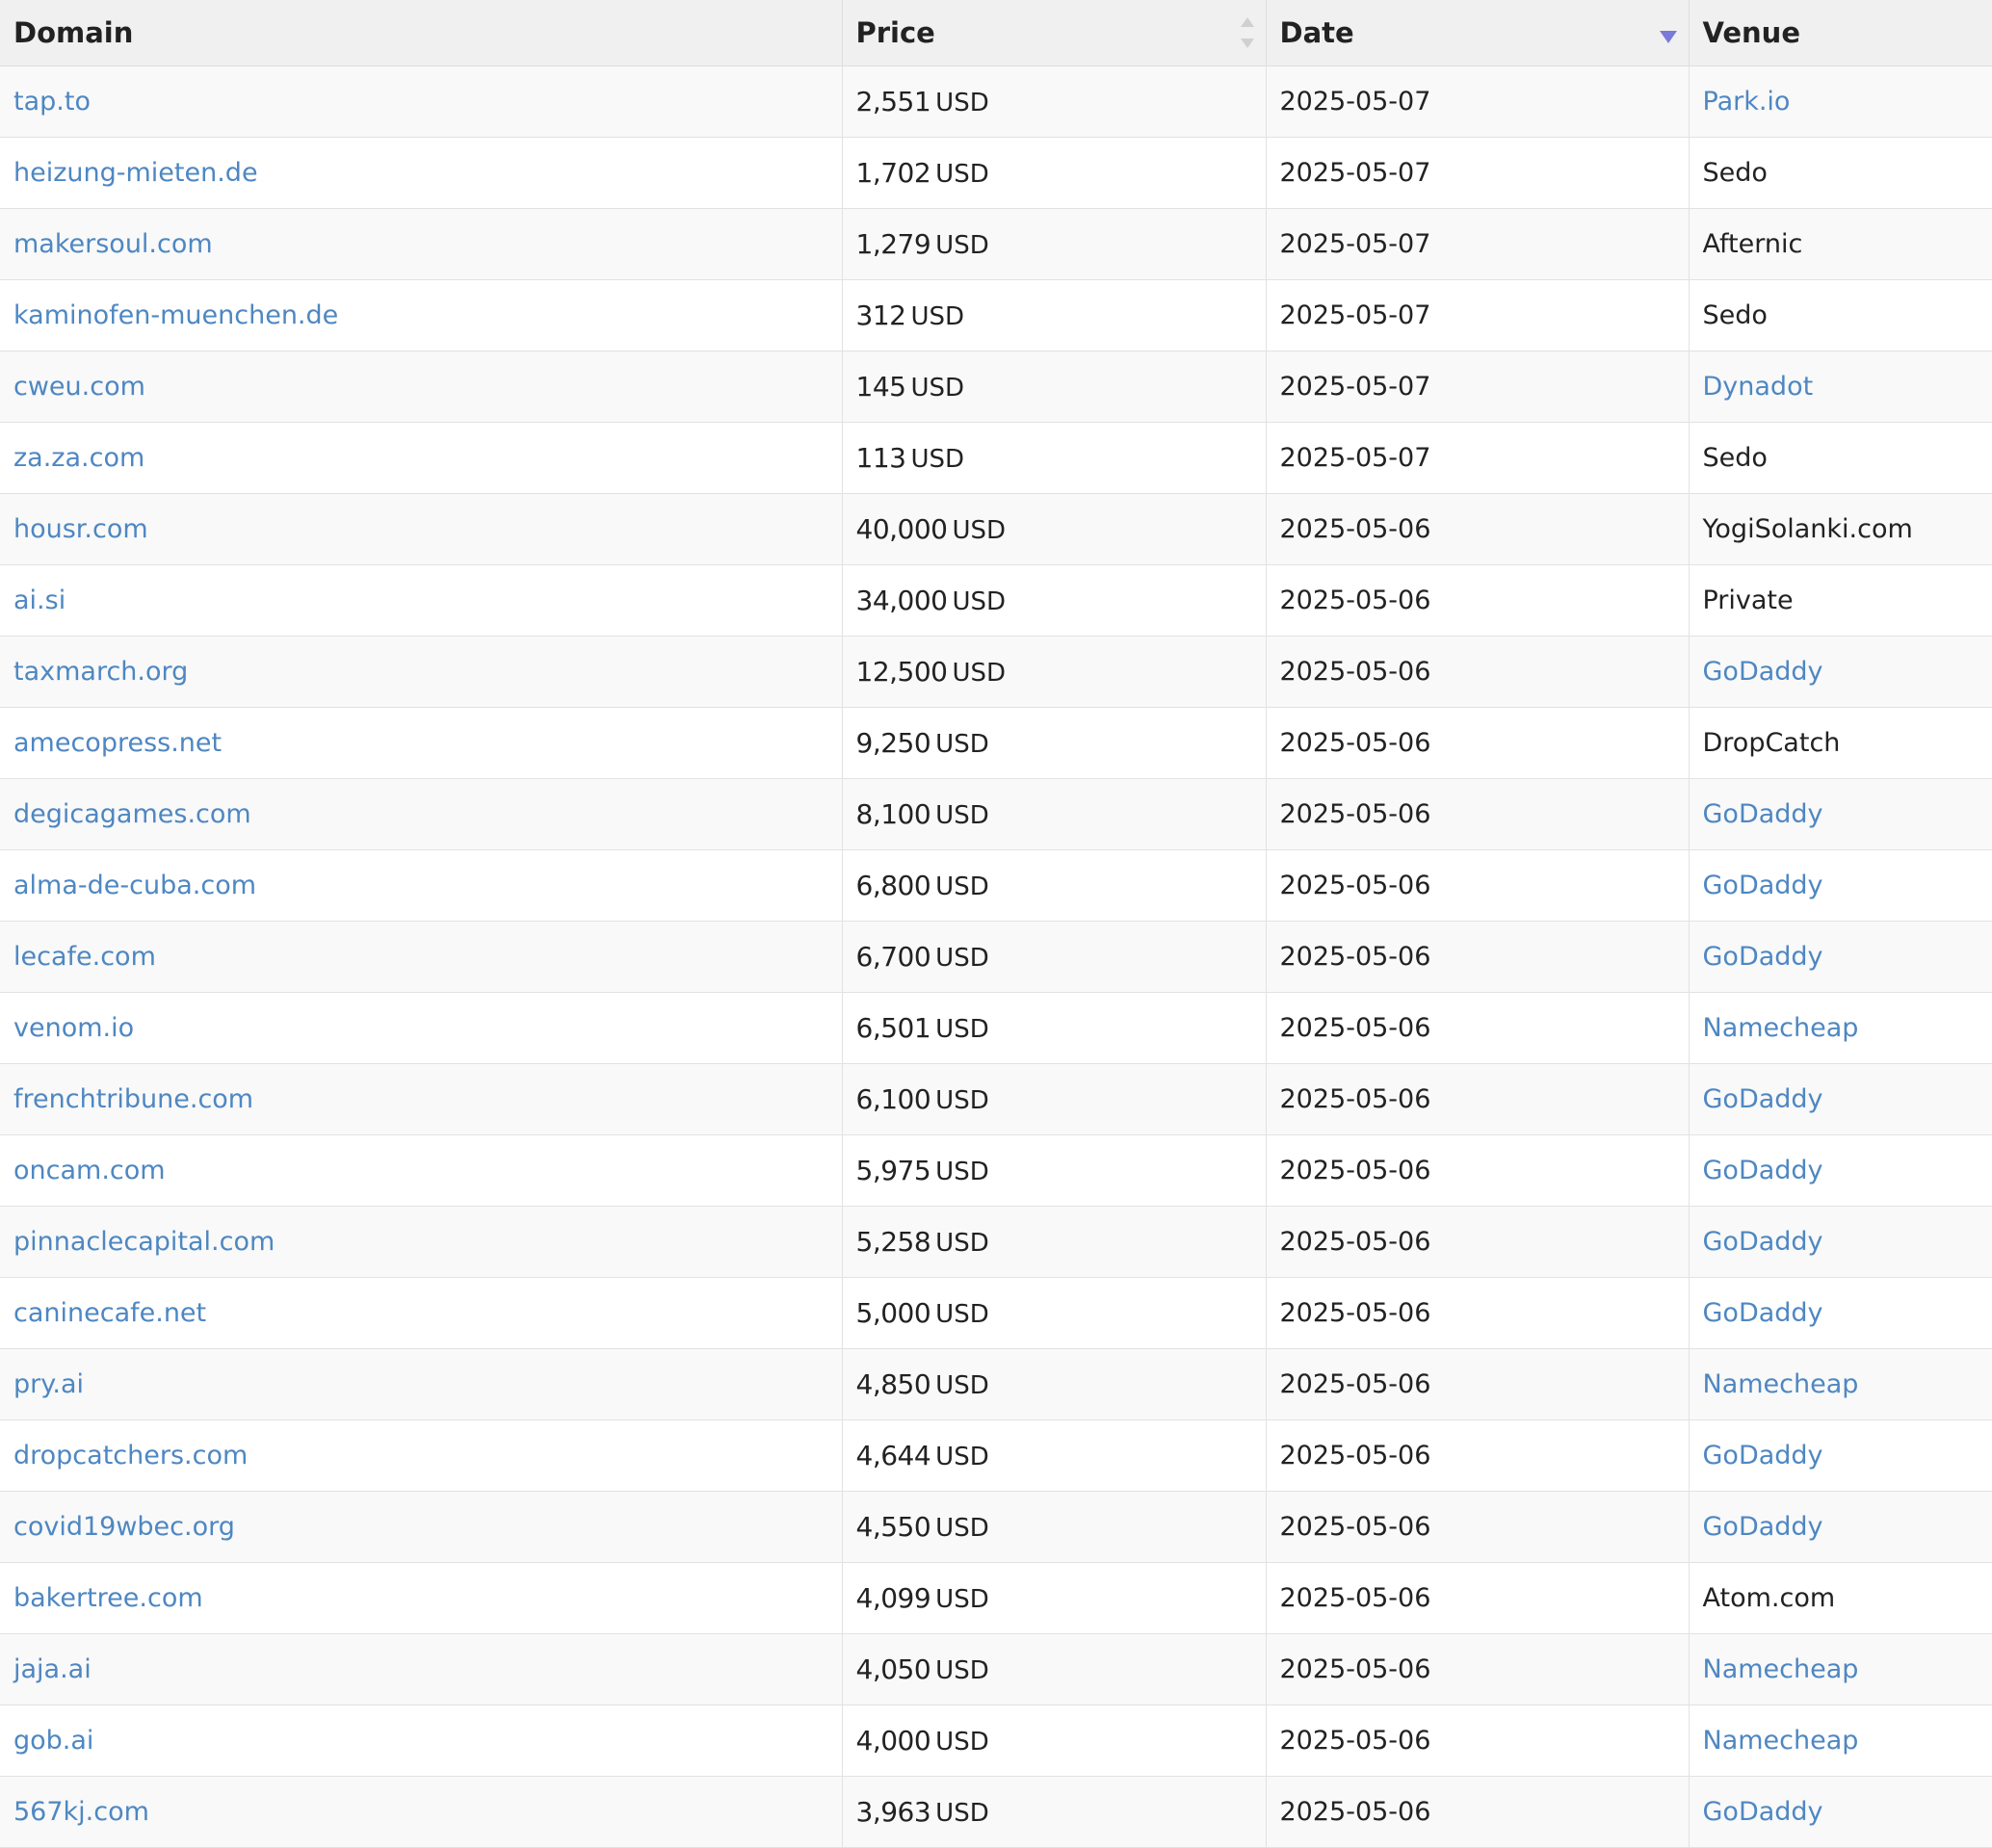 This screenshot has width=1992, height=1848. I want to click on domain-link: jaja.ai, so click(52, 1669).